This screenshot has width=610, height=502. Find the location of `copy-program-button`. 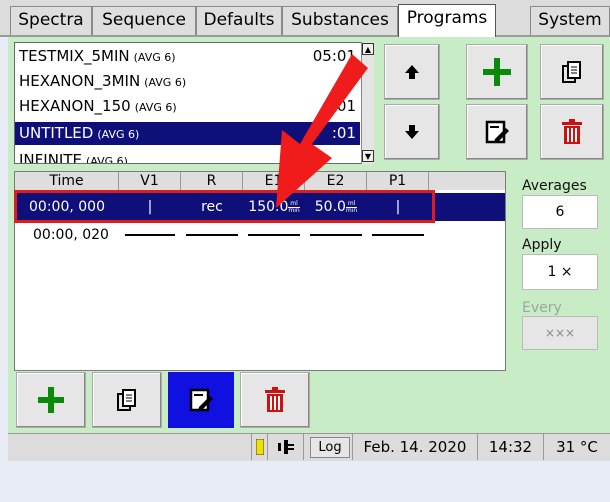

copy-program-button is located at coordinates (572, 72).